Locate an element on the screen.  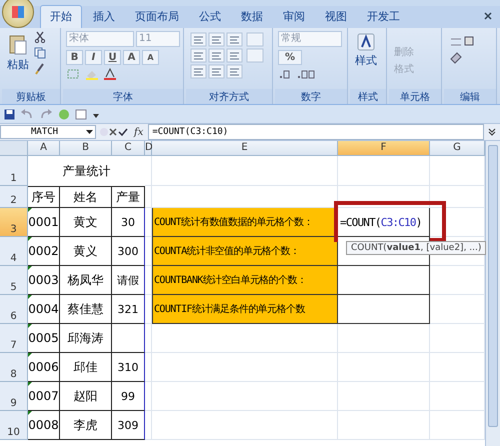
ribbon-tab: 页面布局 is located at coordinates (157, 17).